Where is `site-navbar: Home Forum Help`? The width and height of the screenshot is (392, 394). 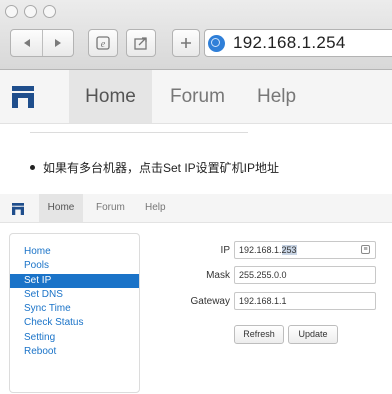
site-navbar: Home Forum Help is located at coordinates (196, 97).